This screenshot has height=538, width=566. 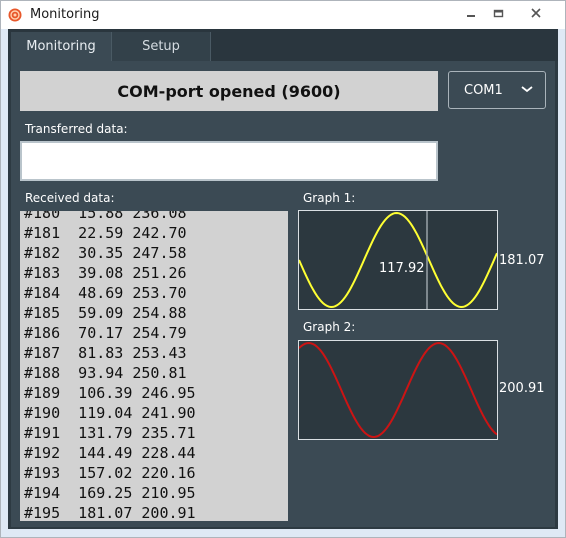 I want to click on list-item: #183 39.08 251.26, so click(x=105, y=273).